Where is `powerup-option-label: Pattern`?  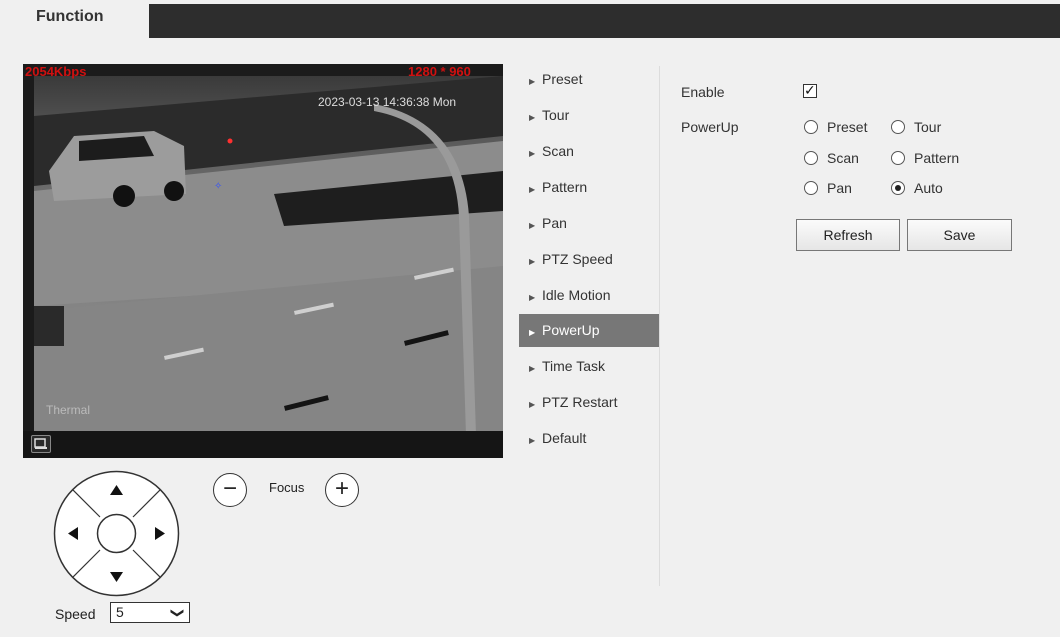
powerup-option-label: Pattern is located at coordinates (937, 158).